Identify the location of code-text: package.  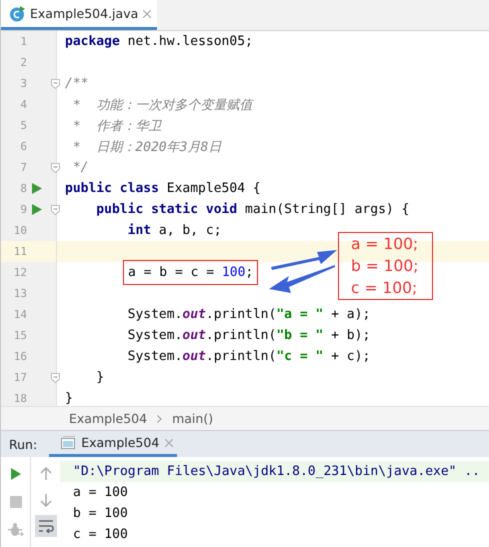
(92, 41).